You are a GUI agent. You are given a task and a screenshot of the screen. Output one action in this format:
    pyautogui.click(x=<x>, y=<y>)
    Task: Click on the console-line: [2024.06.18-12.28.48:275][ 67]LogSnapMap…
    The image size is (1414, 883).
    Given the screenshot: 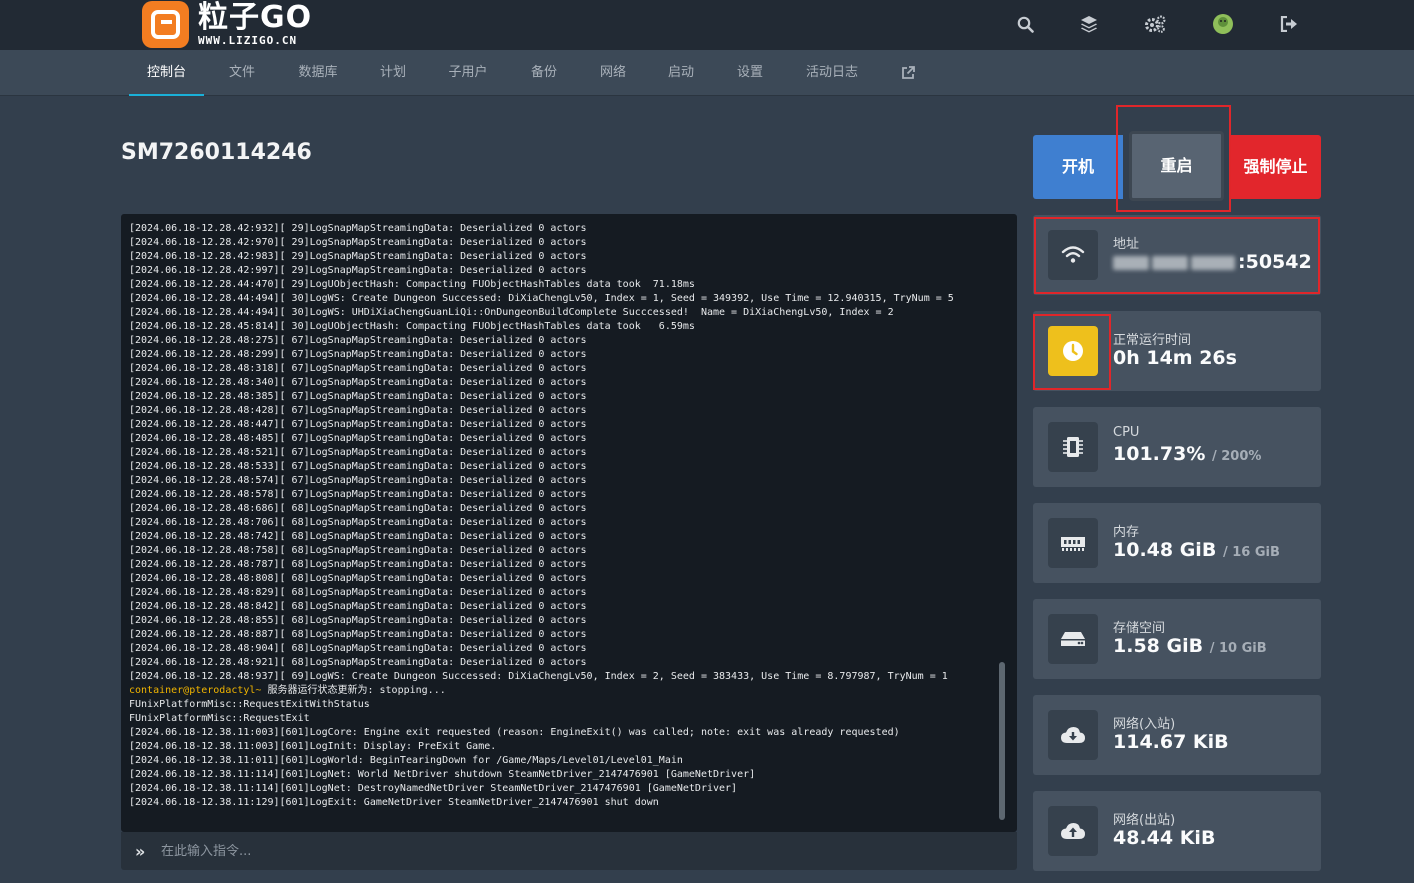 What is the action you would take?
    pyautogui.click(x=358, y=340)
    